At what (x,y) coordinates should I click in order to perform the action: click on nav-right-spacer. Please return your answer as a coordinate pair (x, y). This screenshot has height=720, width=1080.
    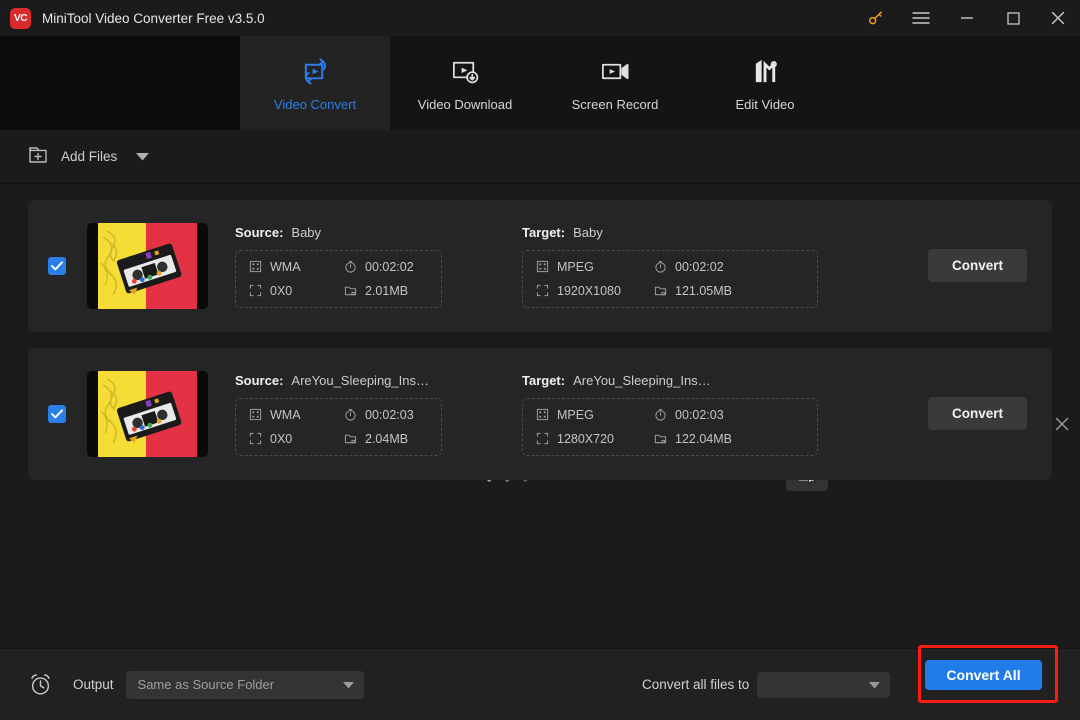
    Looking at the image, I should click on (960, 83).